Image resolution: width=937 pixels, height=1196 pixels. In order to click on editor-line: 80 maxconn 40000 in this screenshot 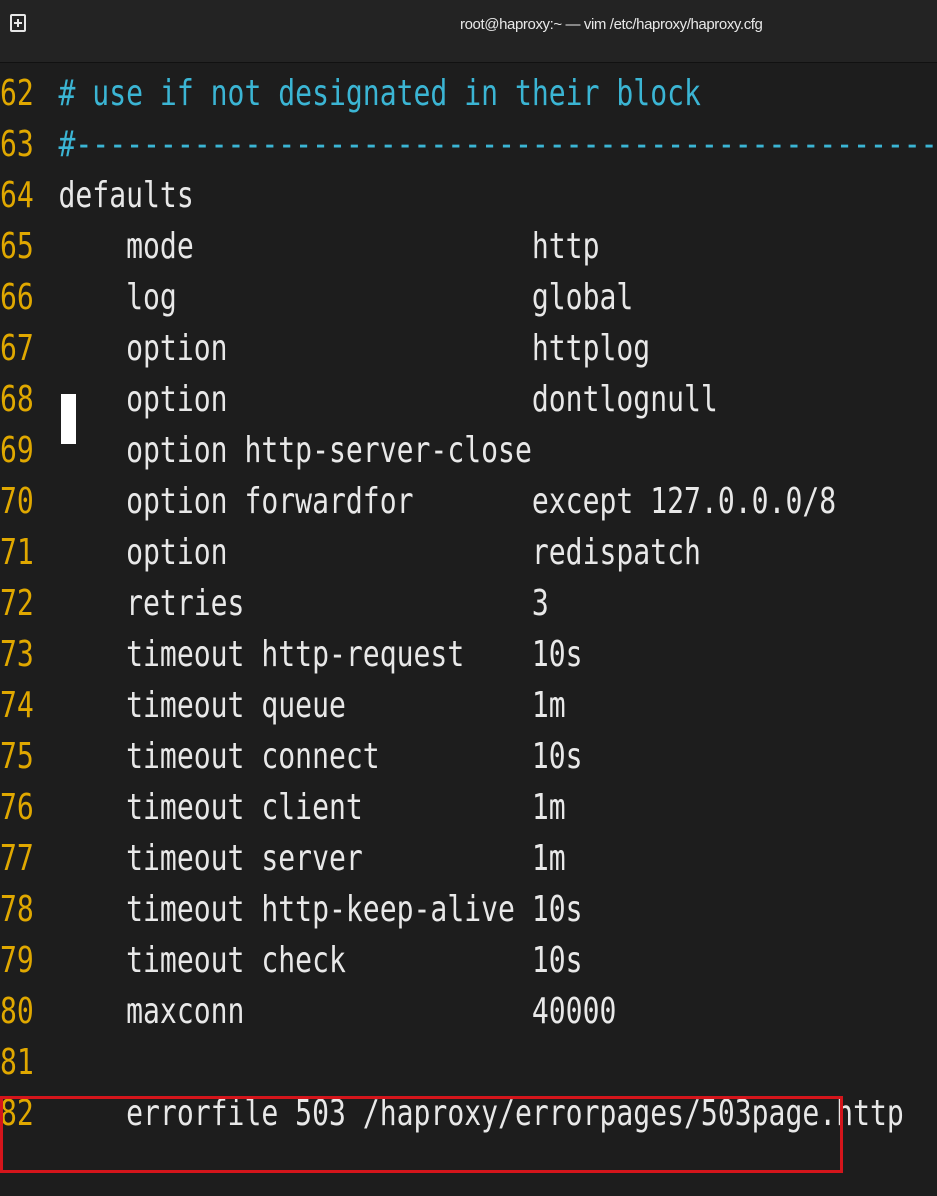, I will do `click(365, 1011)`.